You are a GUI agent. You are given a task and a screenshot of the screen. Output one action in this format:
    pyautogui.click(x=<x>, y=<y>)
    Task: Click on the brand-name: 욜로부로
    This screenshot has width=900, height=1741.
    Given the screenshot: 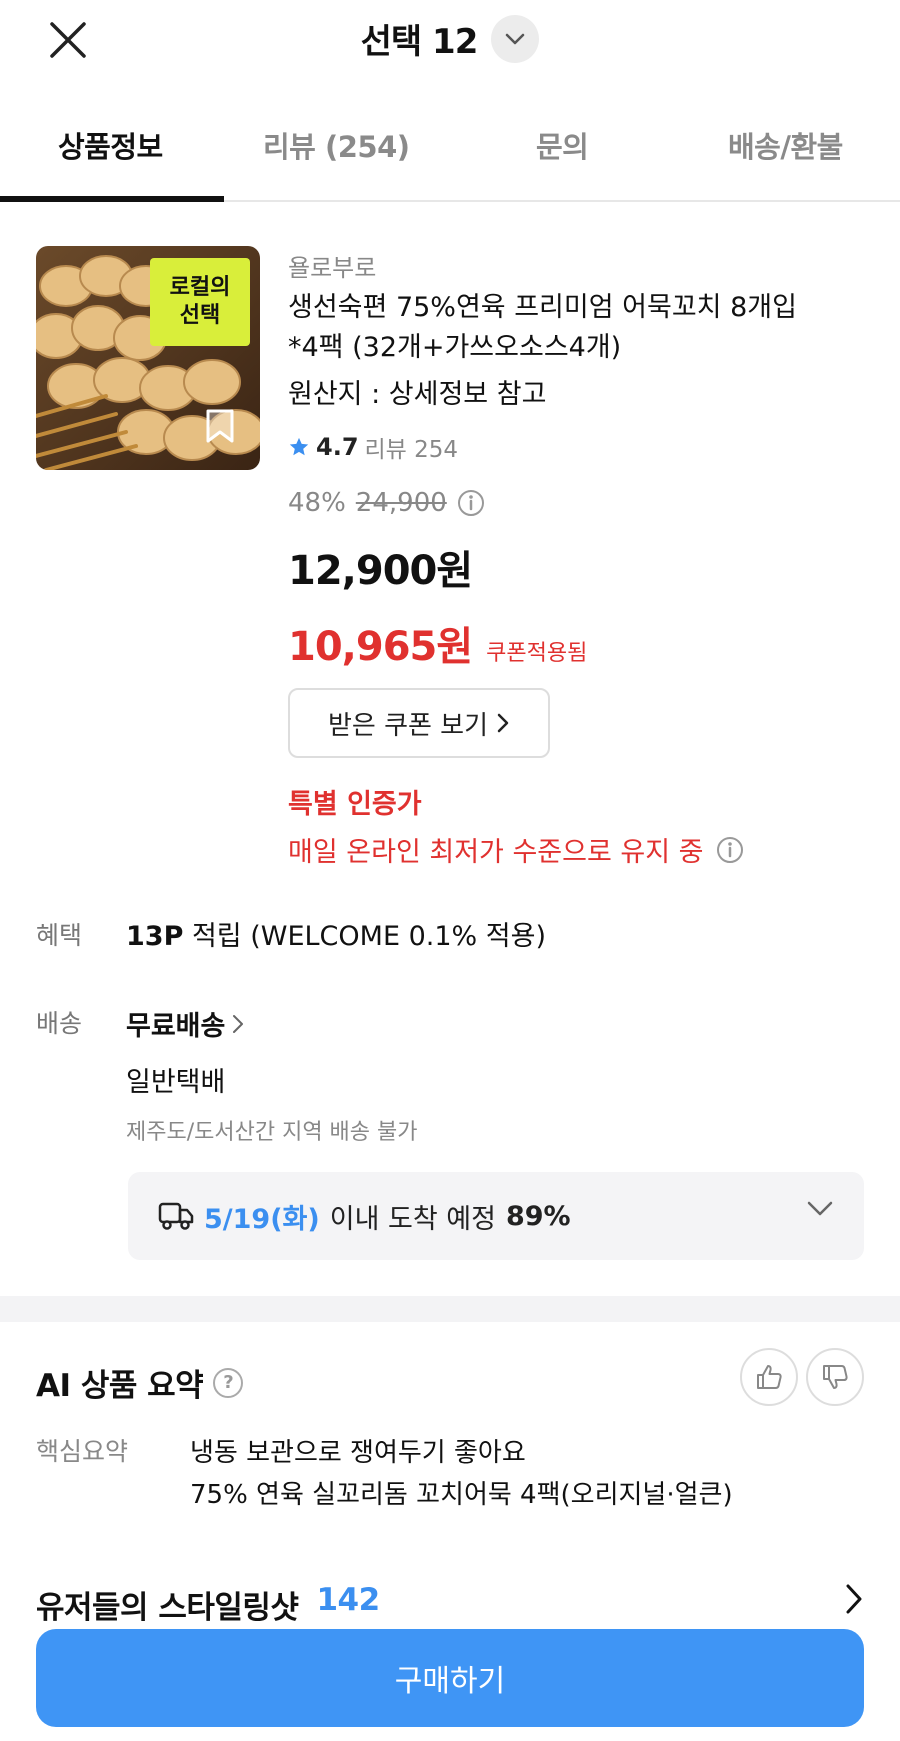 What is the action you would take?
    pyautogui.click(x=332, y=265)
    